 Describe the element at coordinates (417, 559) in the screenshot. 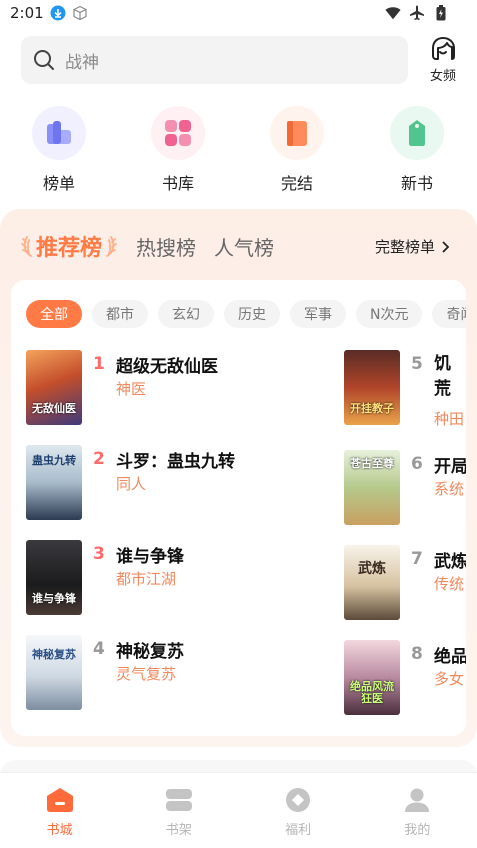

I see `rank-number: 7` at that location.